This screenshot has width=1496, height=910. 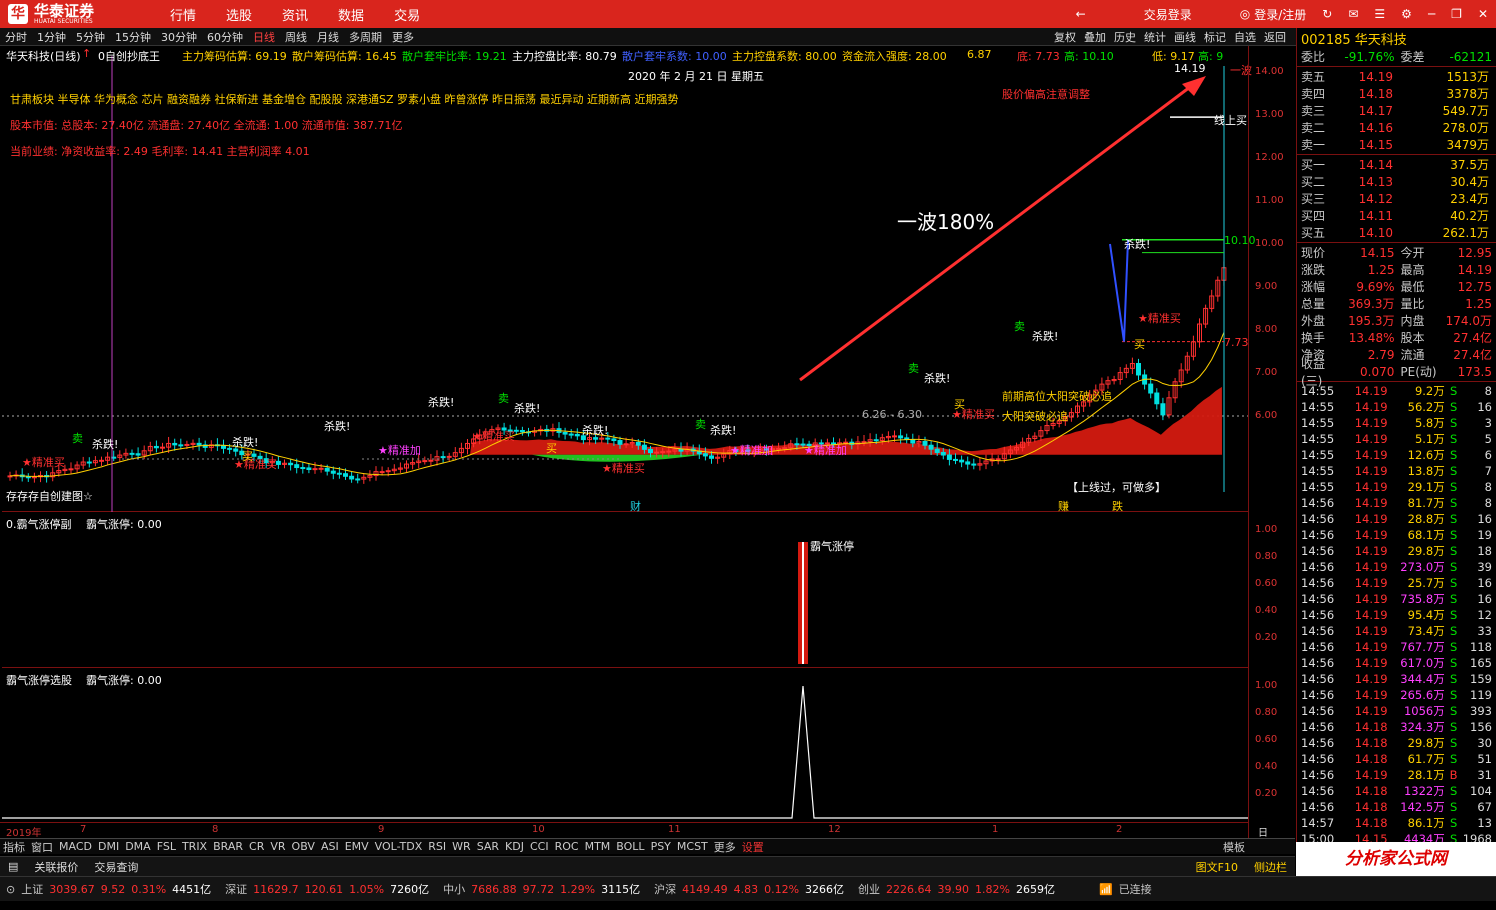 I want to click on y-sub1-tick: 0.80, so click(x=1266, y=556).